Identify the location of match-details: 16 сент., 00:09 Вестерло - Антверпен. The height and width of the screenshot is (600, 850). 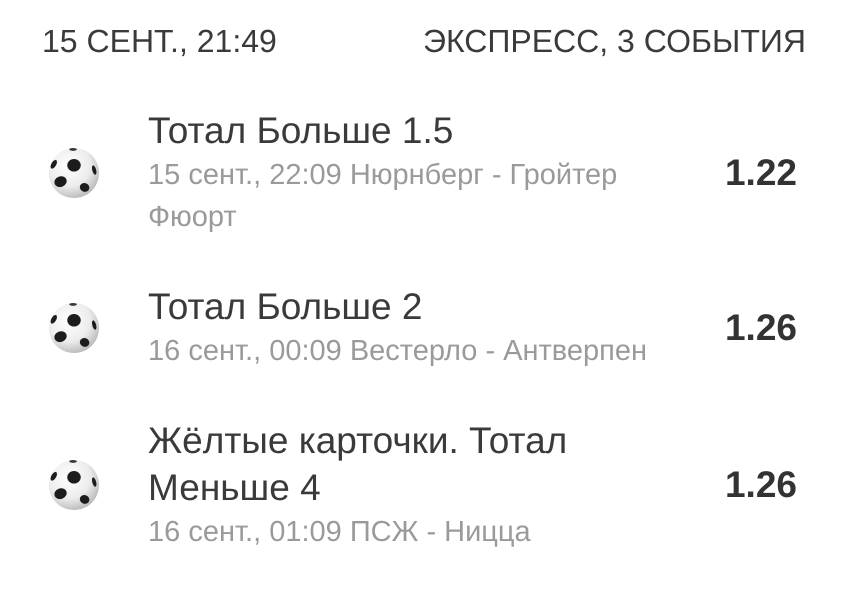
(398, 351).